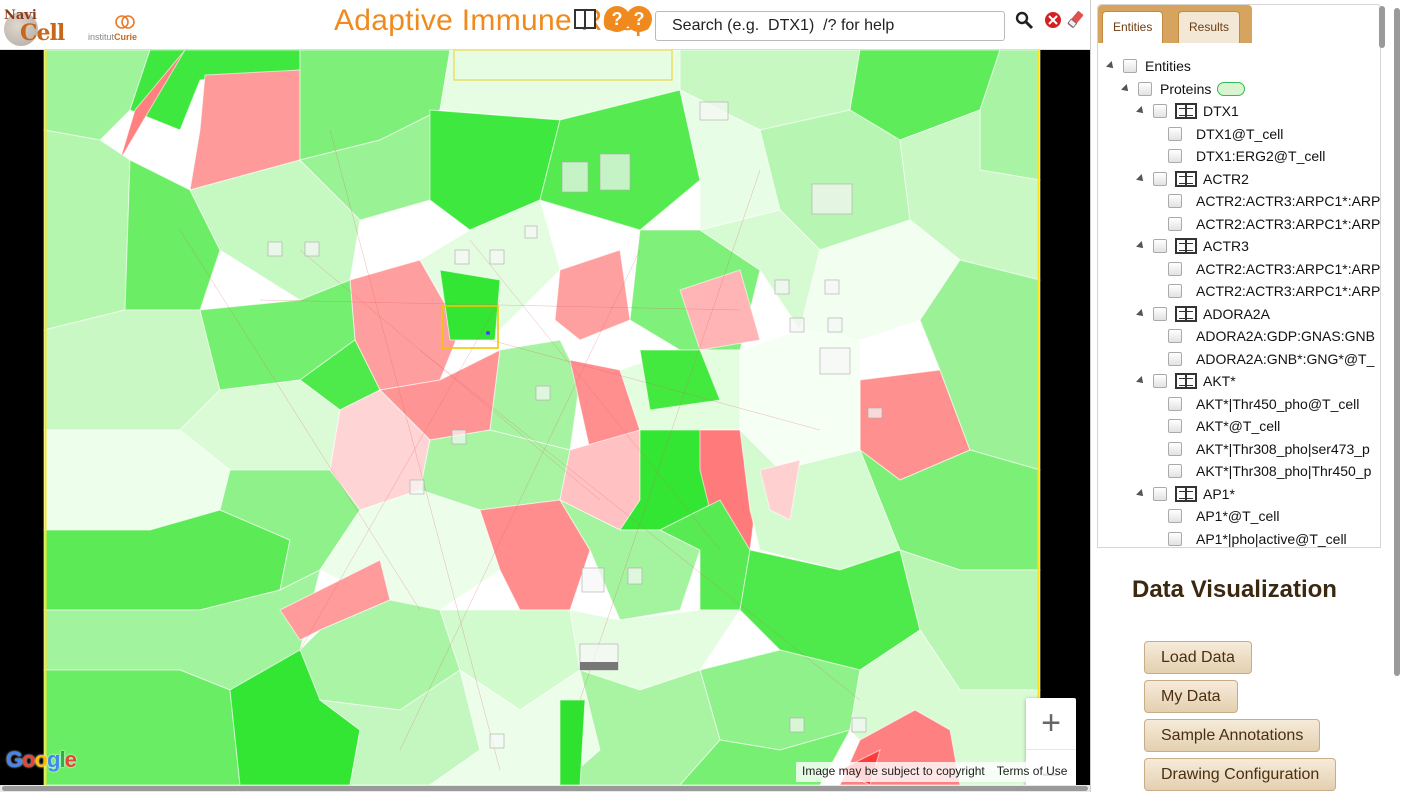 The width and height of the screenshot is (1402, 792). What do you see at coordinates (1231, 88) in the screenshot?
I see `color-pill` at bounding box center [1231, 88].